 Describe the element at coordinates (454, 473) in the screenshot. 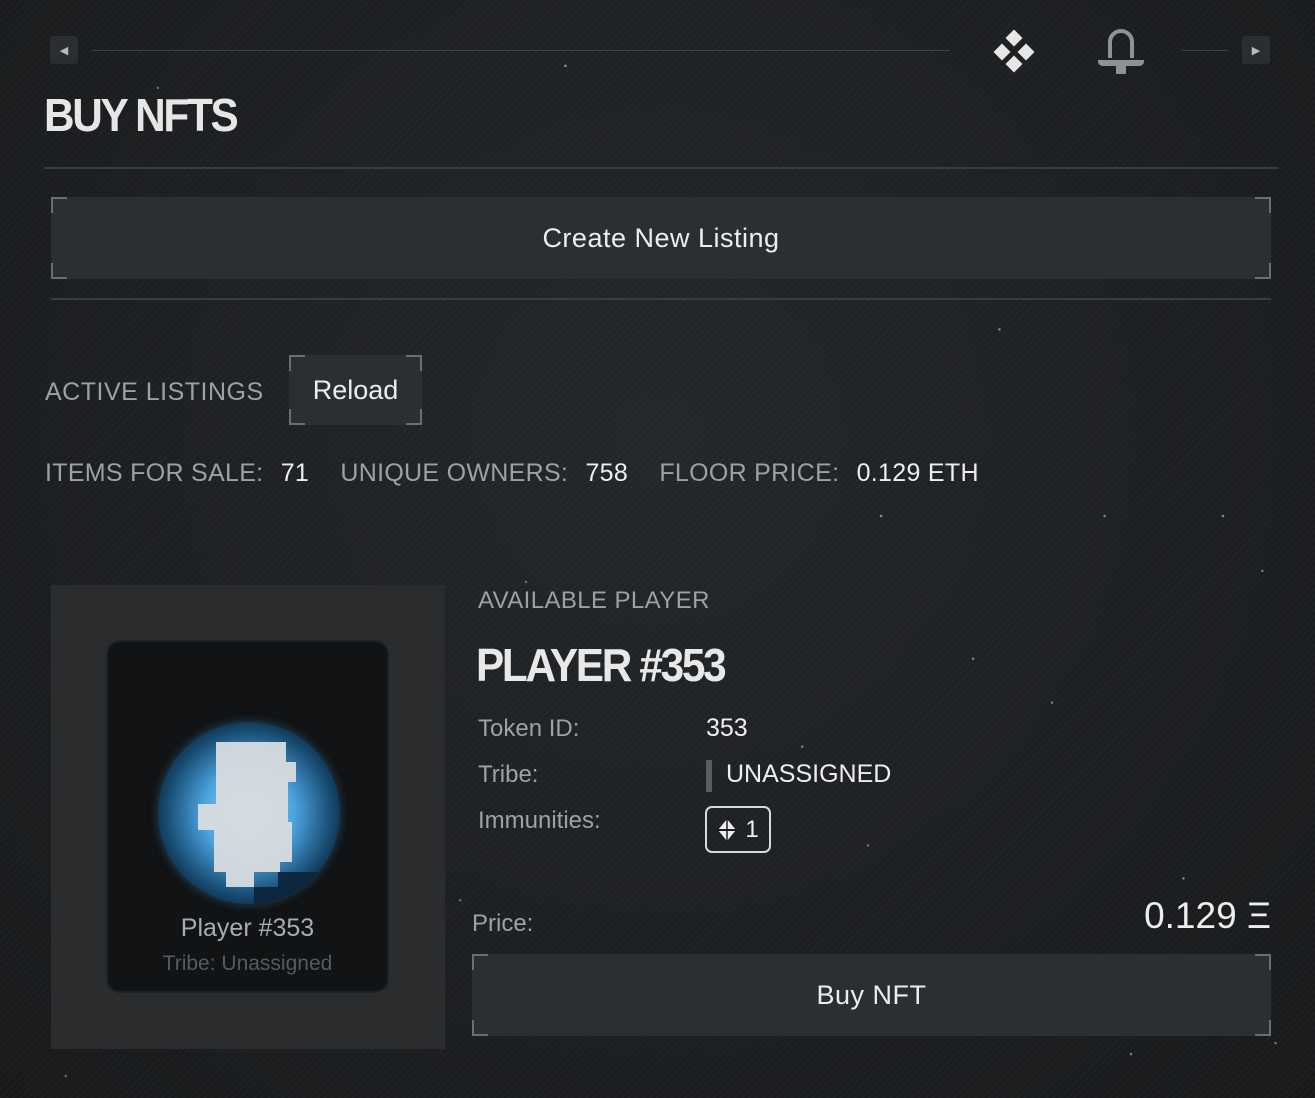

I see `unique-owners-label: UNIQUE OWNERS:` at that location.